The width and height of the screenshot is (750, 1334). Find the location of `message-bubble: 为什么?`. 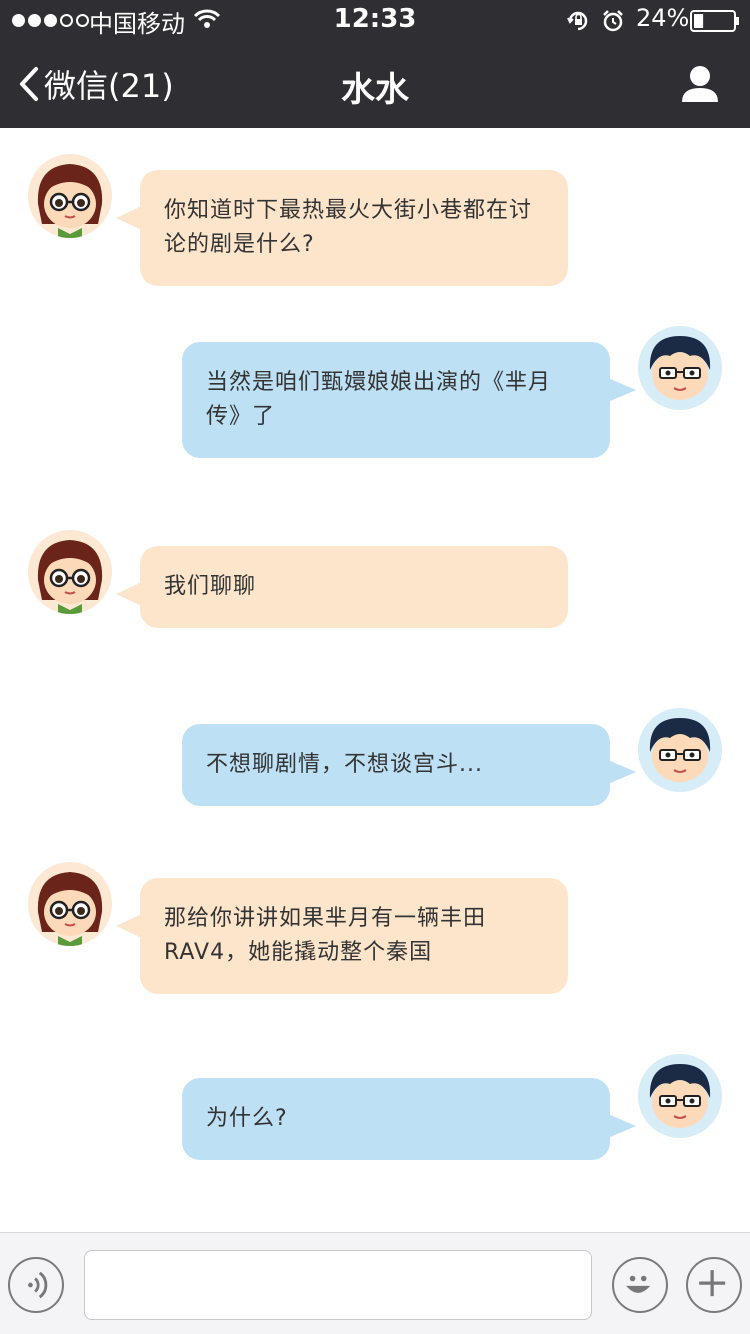

message-bubble: 为什么? is located at coordinates (409, 1119).